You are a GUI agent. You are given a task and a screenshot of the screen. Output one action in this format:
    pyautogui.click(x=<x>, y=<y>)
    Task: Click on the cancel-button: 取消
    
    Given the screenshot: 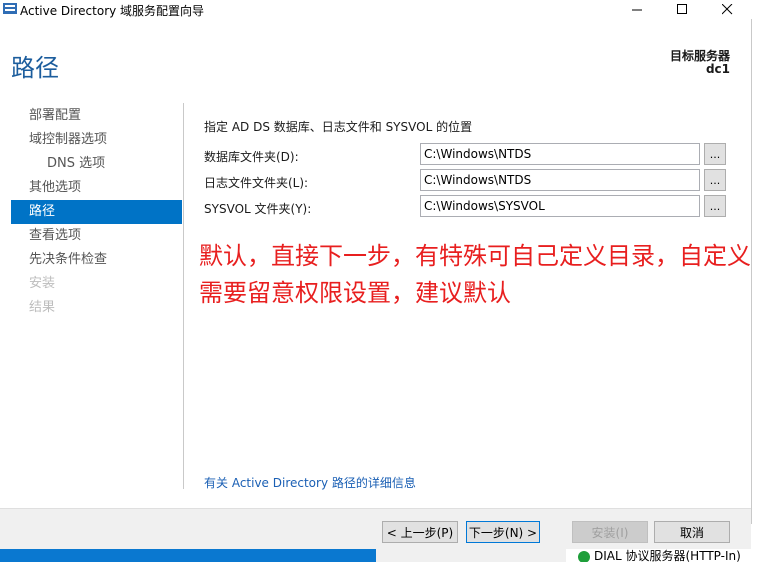 What is the action you would take?
    pyautogui.click(x=692, y=532)
    